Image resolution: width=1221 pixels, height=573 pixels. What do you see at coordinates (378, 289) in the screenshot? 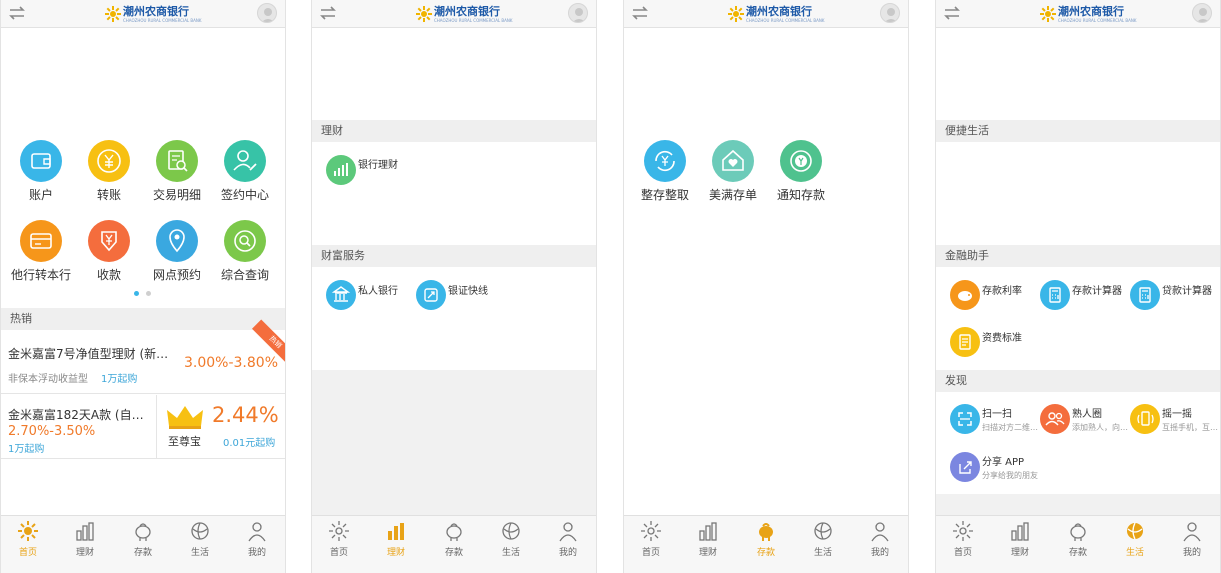
I see `private-banking-label: 私人银行` at bounding box center [378, 289].